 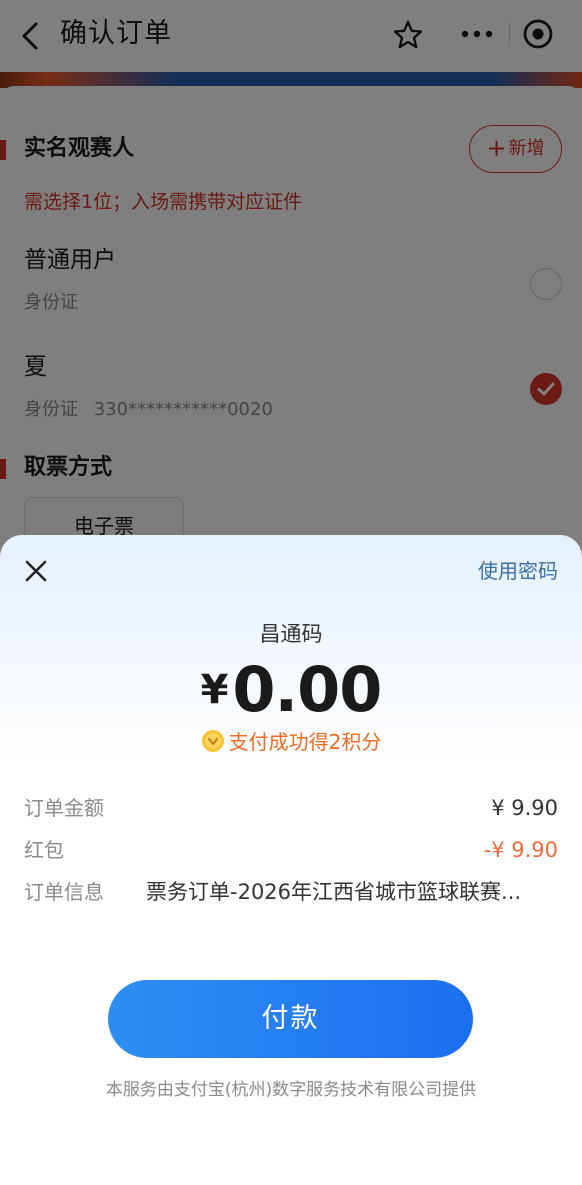 I want to click on service-provider-note: 本服务由支付宝(杭州)数字服务技术有限公司提供, so click(x=291, y=1090).